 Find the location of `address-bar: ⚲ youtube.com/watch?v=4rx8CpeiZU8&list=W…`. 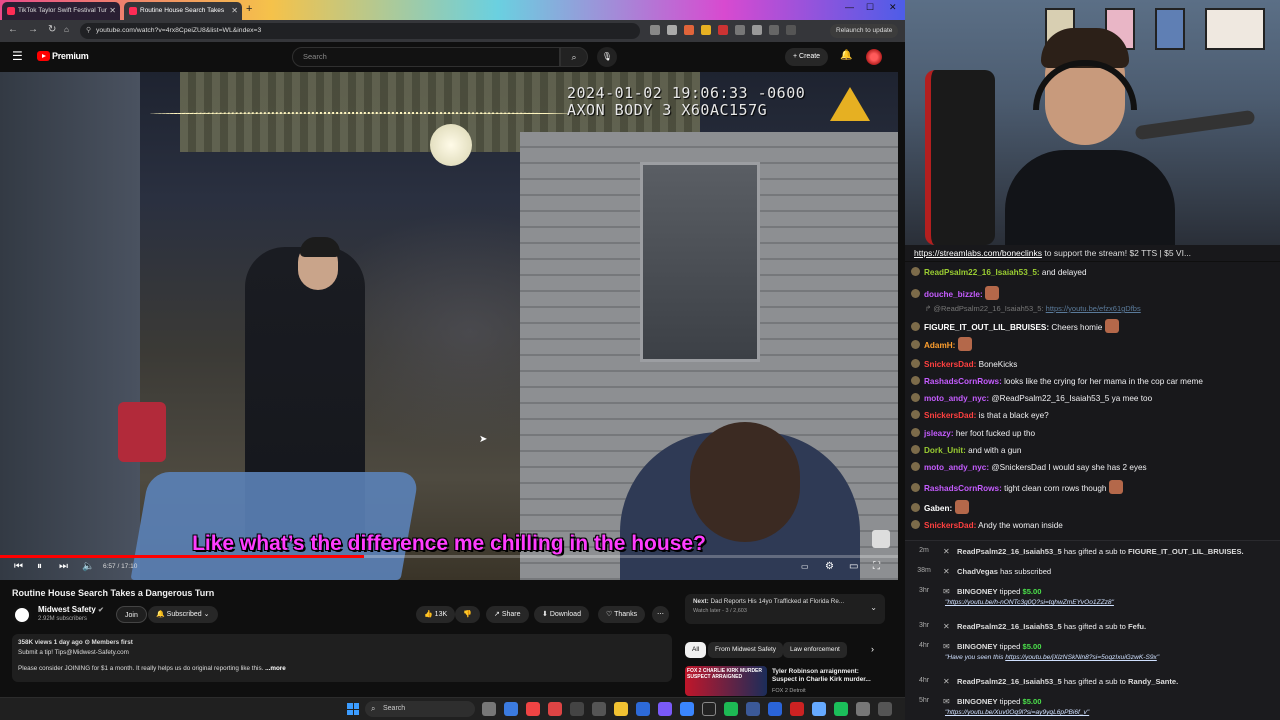

address-bar: ⚲ youtube.com/watch?v=4rx8CpeiZU8&list=W… is located at coordinates (360, 31).